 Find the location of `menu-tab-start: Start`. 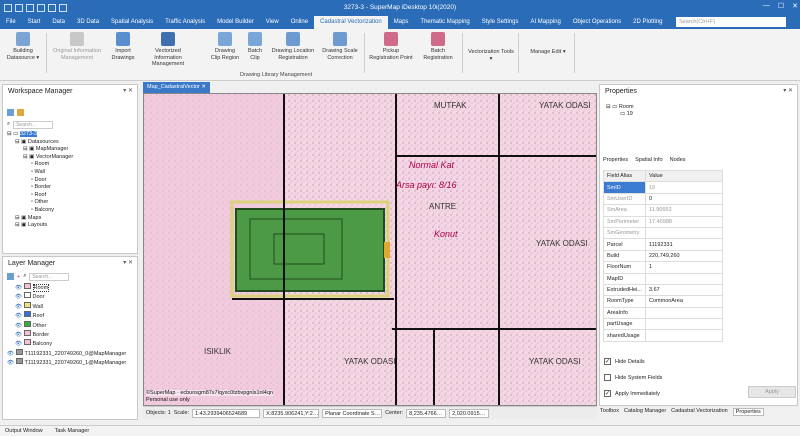

menu-tab-start: Start is located at coordinates (34, 22).